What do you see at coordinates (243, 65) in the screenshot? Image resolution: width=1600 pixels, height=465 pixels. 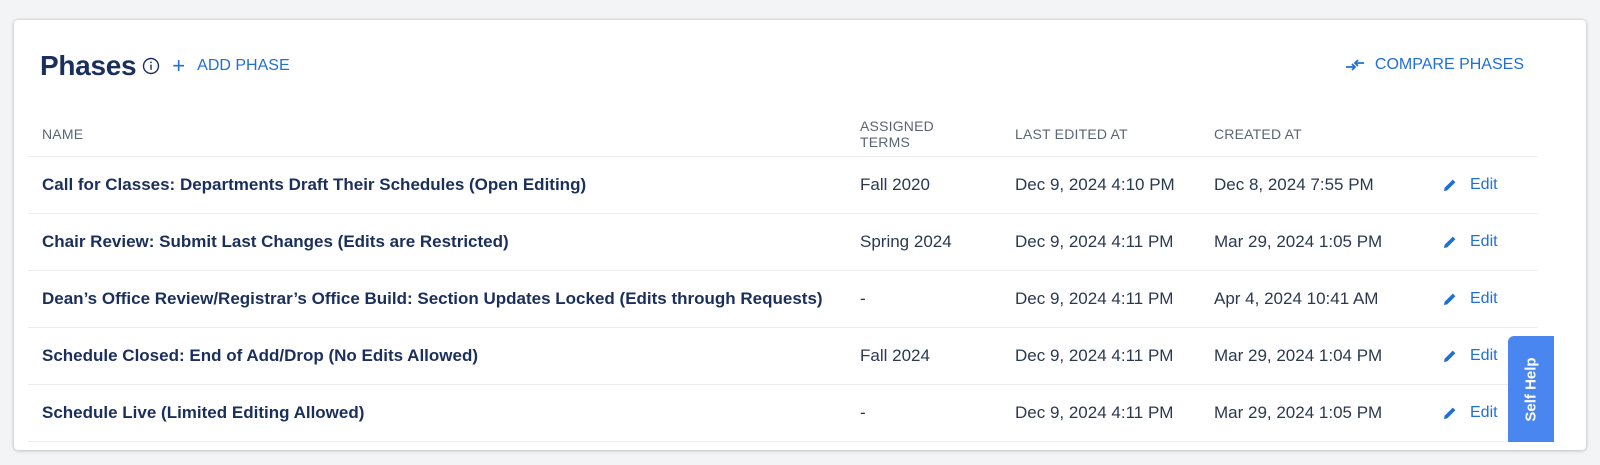 I see `add-phase-label: ADD PHASE` at bounding box center [243, 65].